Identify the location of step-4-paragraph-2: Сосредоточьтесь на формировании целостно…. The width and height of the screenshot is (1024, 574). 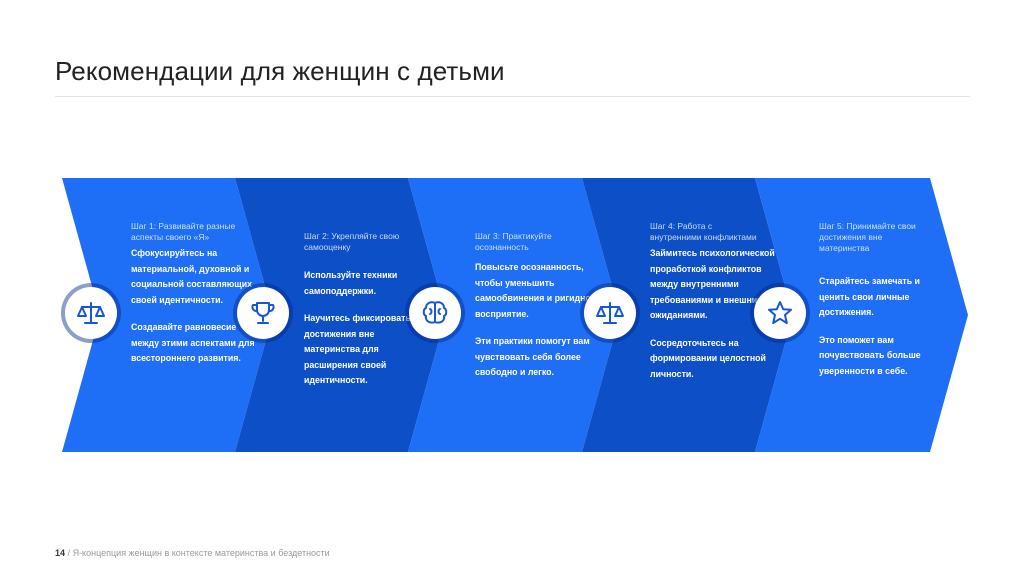
(708, 358).